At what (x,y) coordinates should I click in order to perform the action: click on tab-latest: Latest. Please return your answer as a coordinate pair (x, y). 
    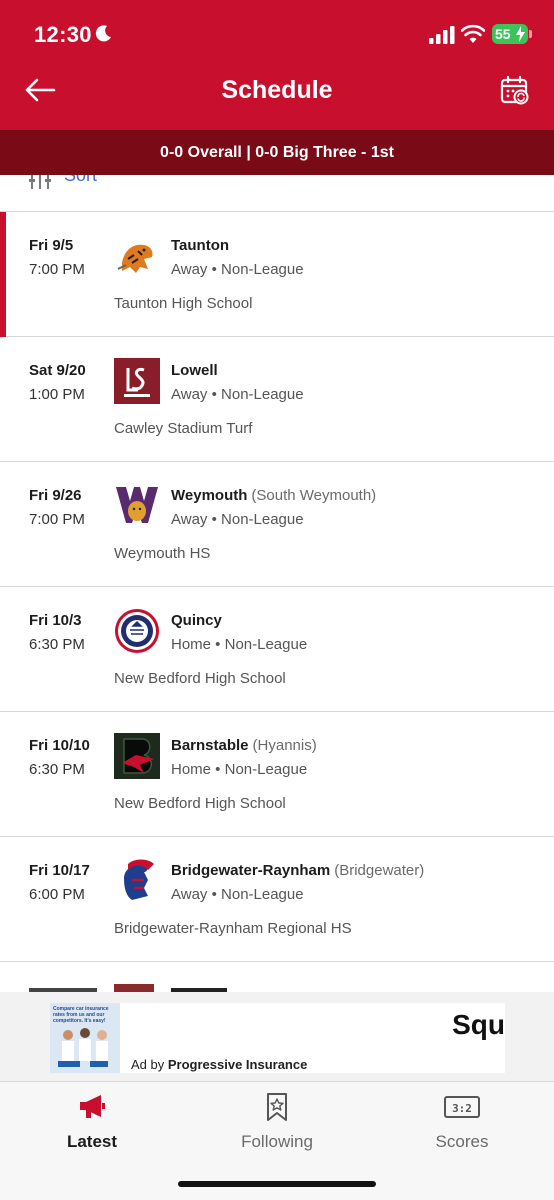
    Looking at the image, I should click on (92, 1122).